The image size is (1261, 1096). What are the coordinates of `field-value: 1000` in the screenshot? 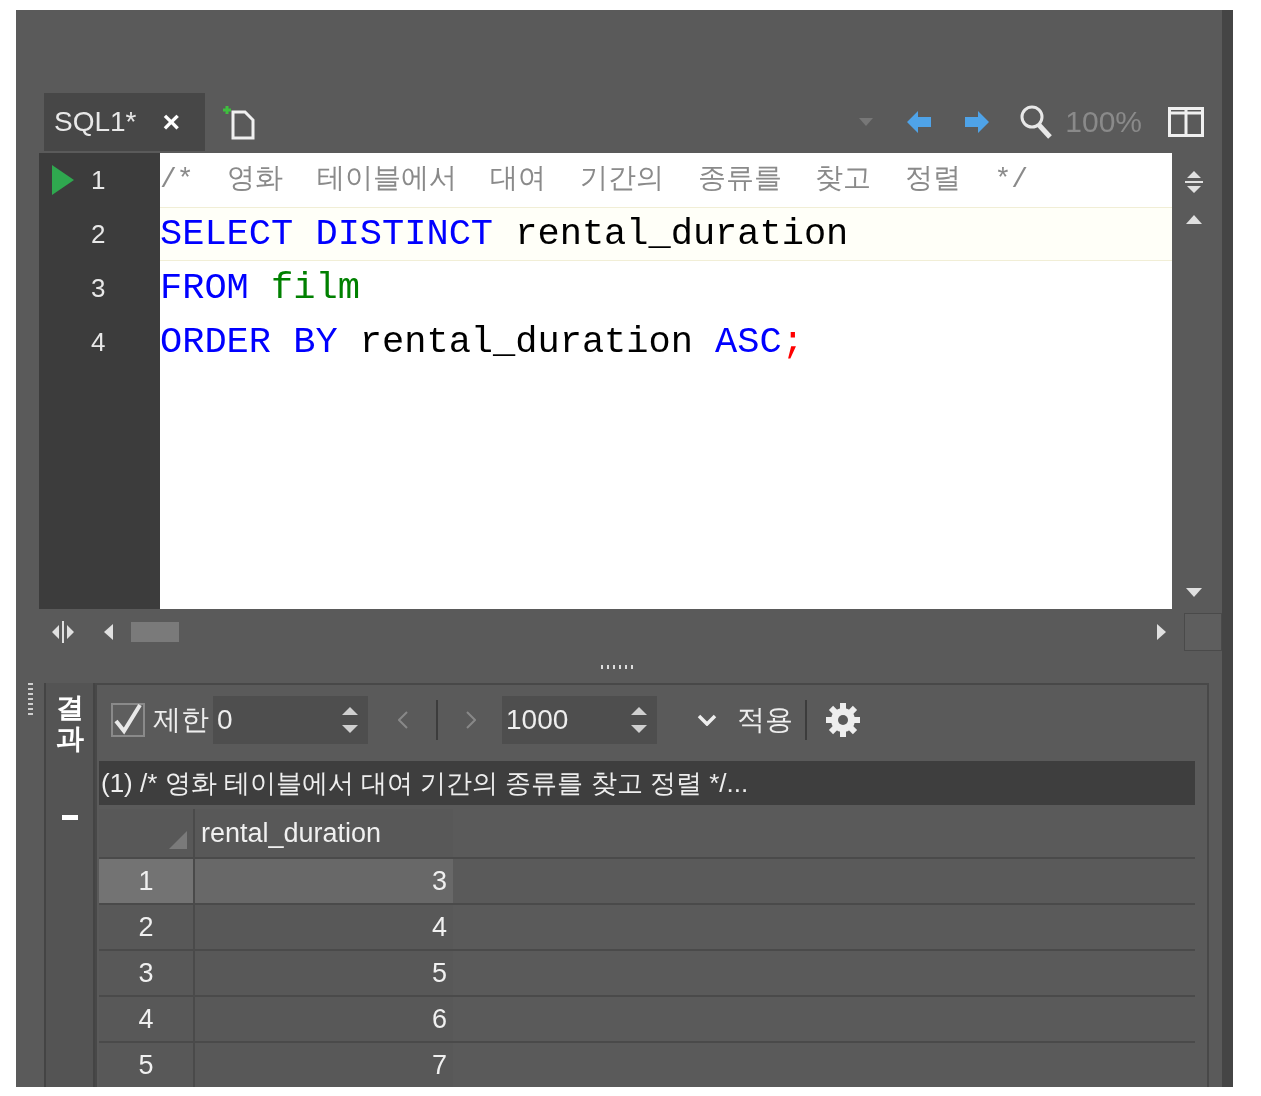 It's located at (537, 720).